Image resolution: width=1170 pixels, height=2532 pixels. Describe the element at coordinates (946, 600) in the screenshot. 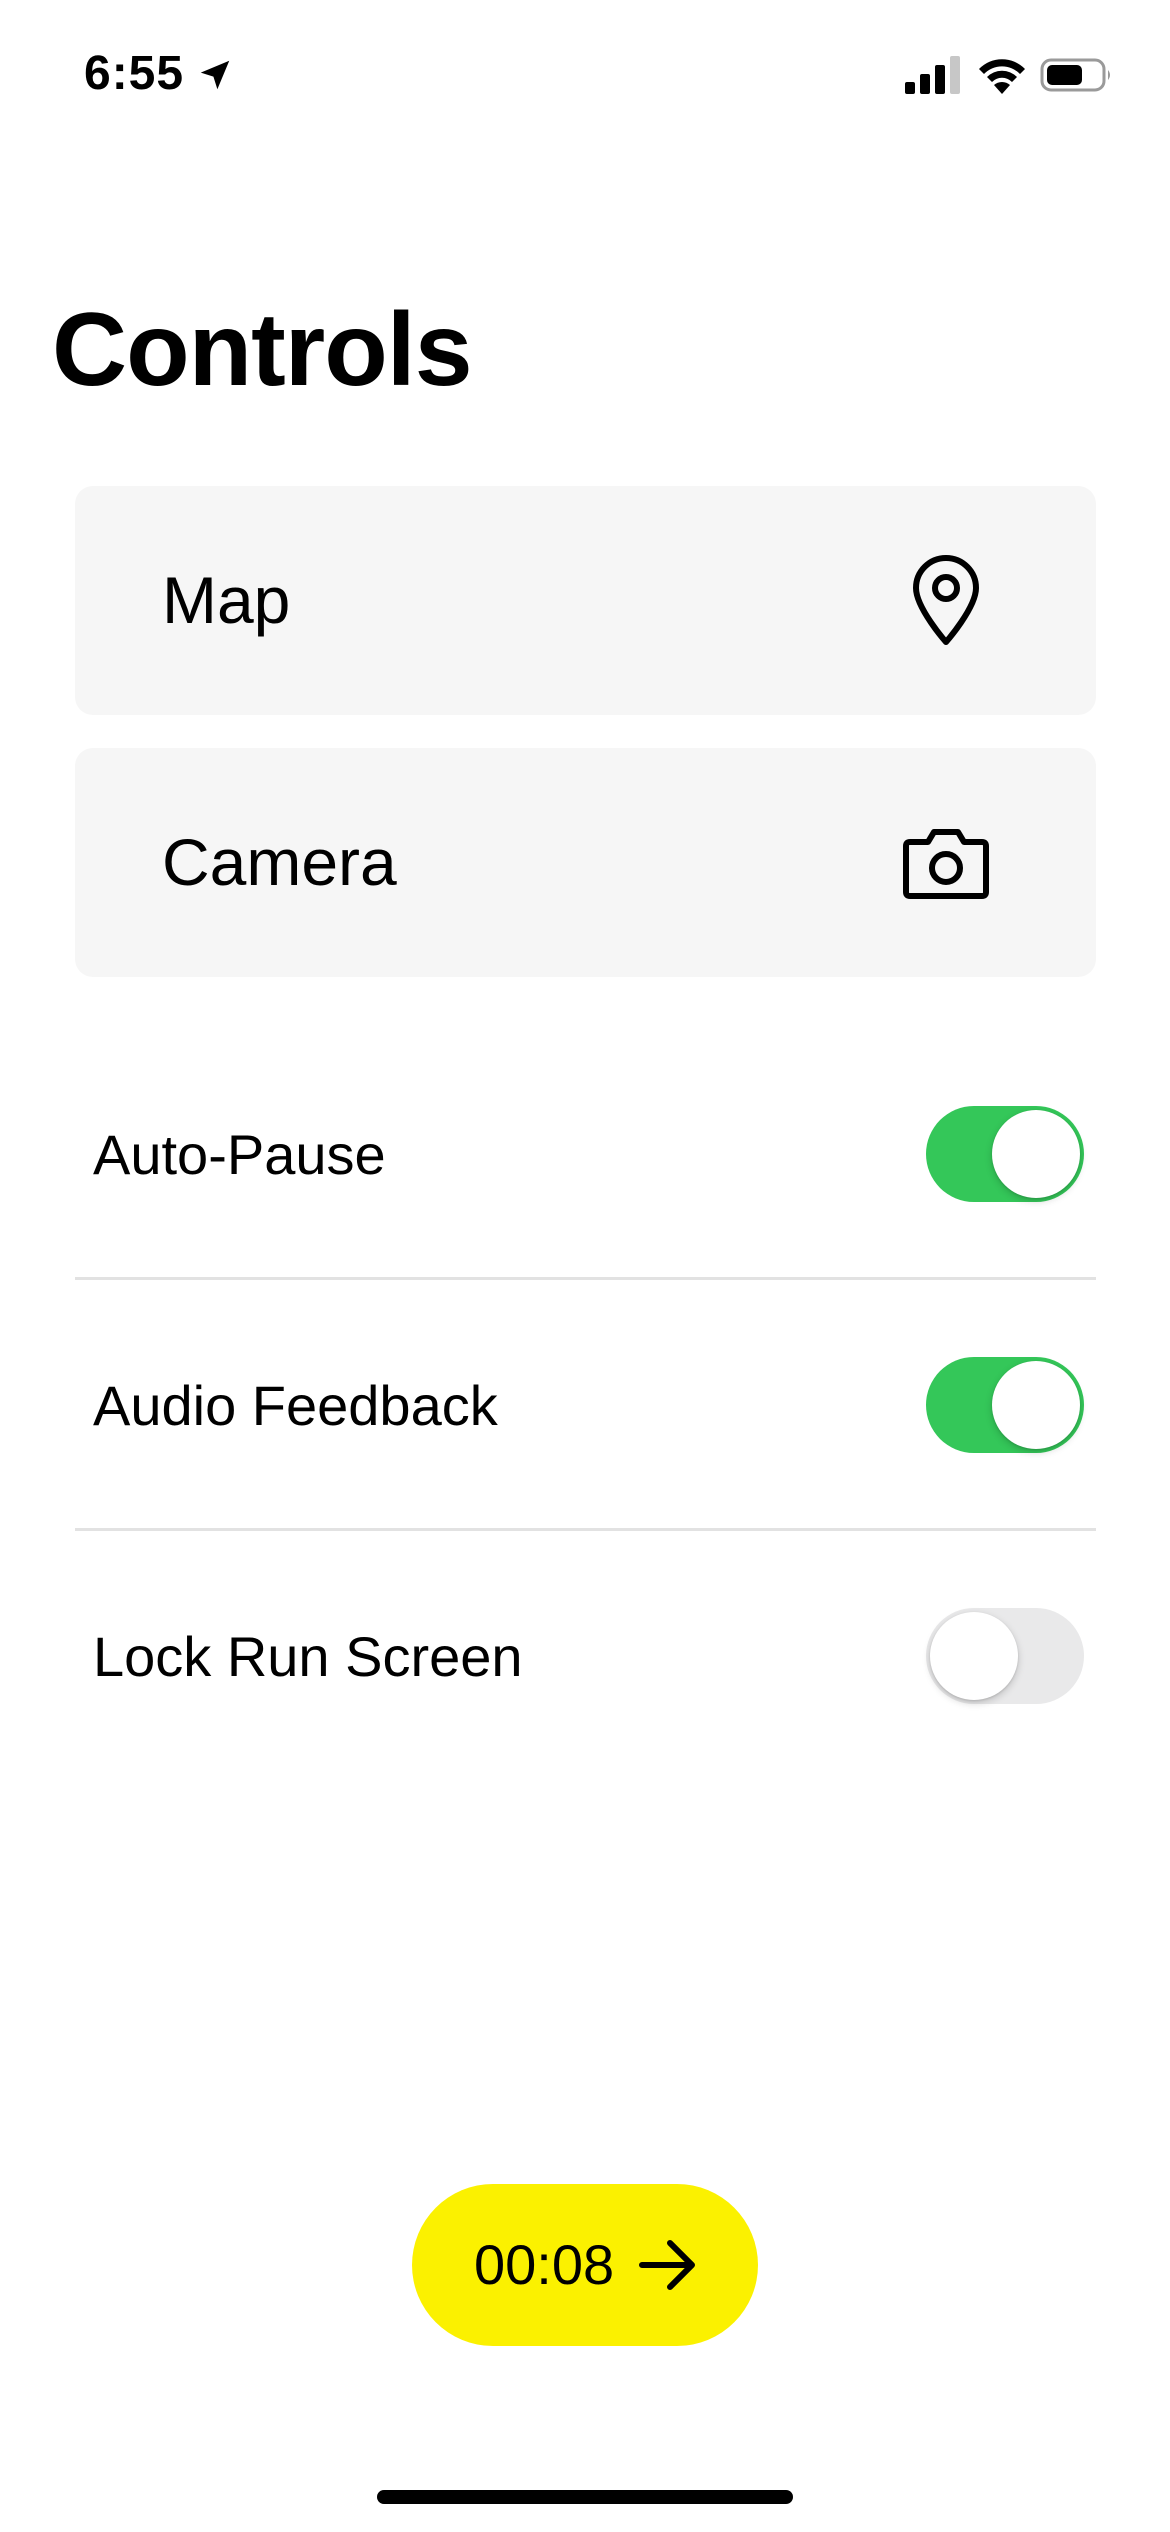

I see `map-pin-icon` at that location.